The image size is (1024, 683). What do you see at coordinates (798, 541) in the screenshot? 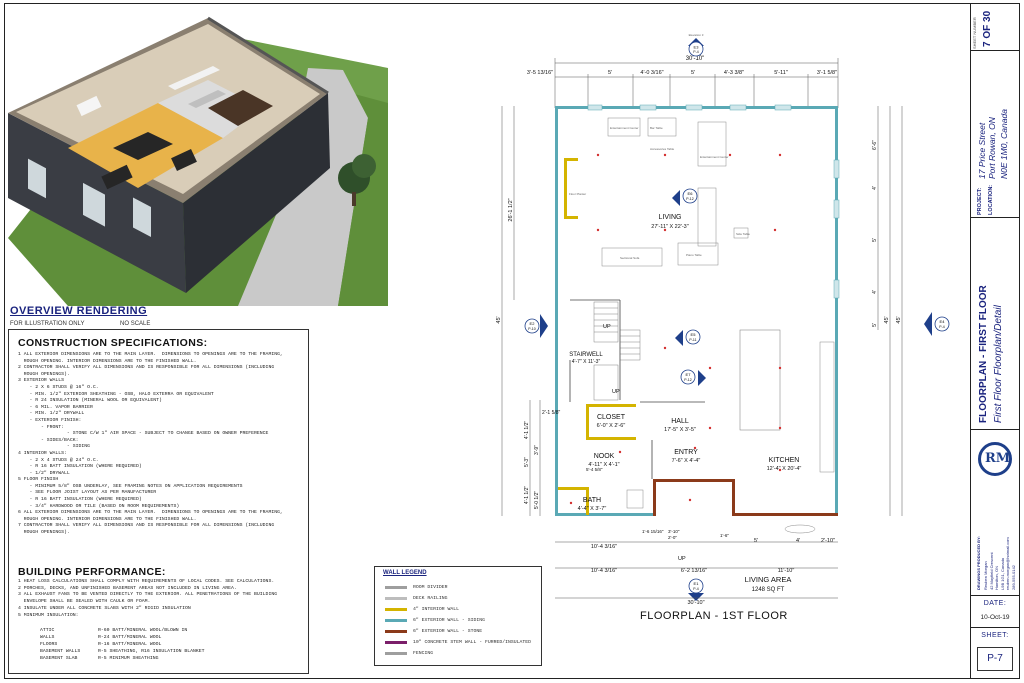
I see `bottom-dim-f: 4'` at bounding box center [798, 541].